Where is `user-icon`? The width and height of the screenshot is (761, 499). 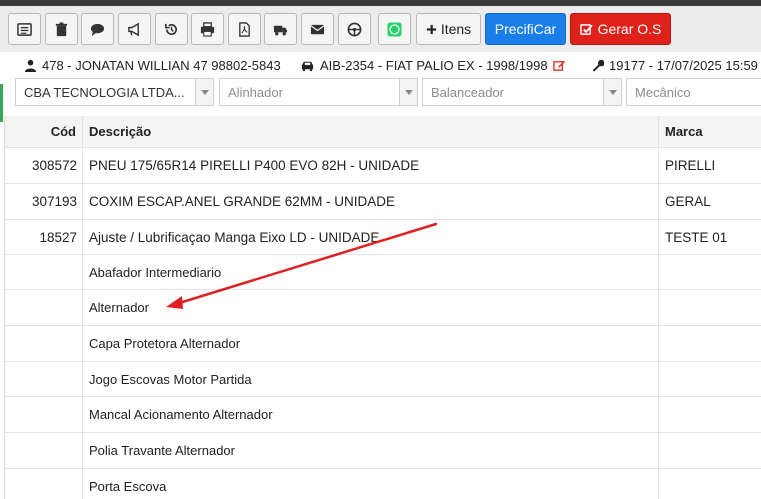
user-icon is located at coordinates (30, 65).